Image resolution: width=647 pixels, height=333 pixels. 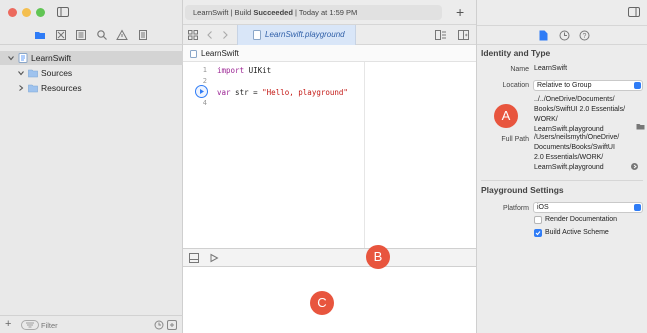 I want to click on full-path-label: Full Path, so click(x=515, y=139).